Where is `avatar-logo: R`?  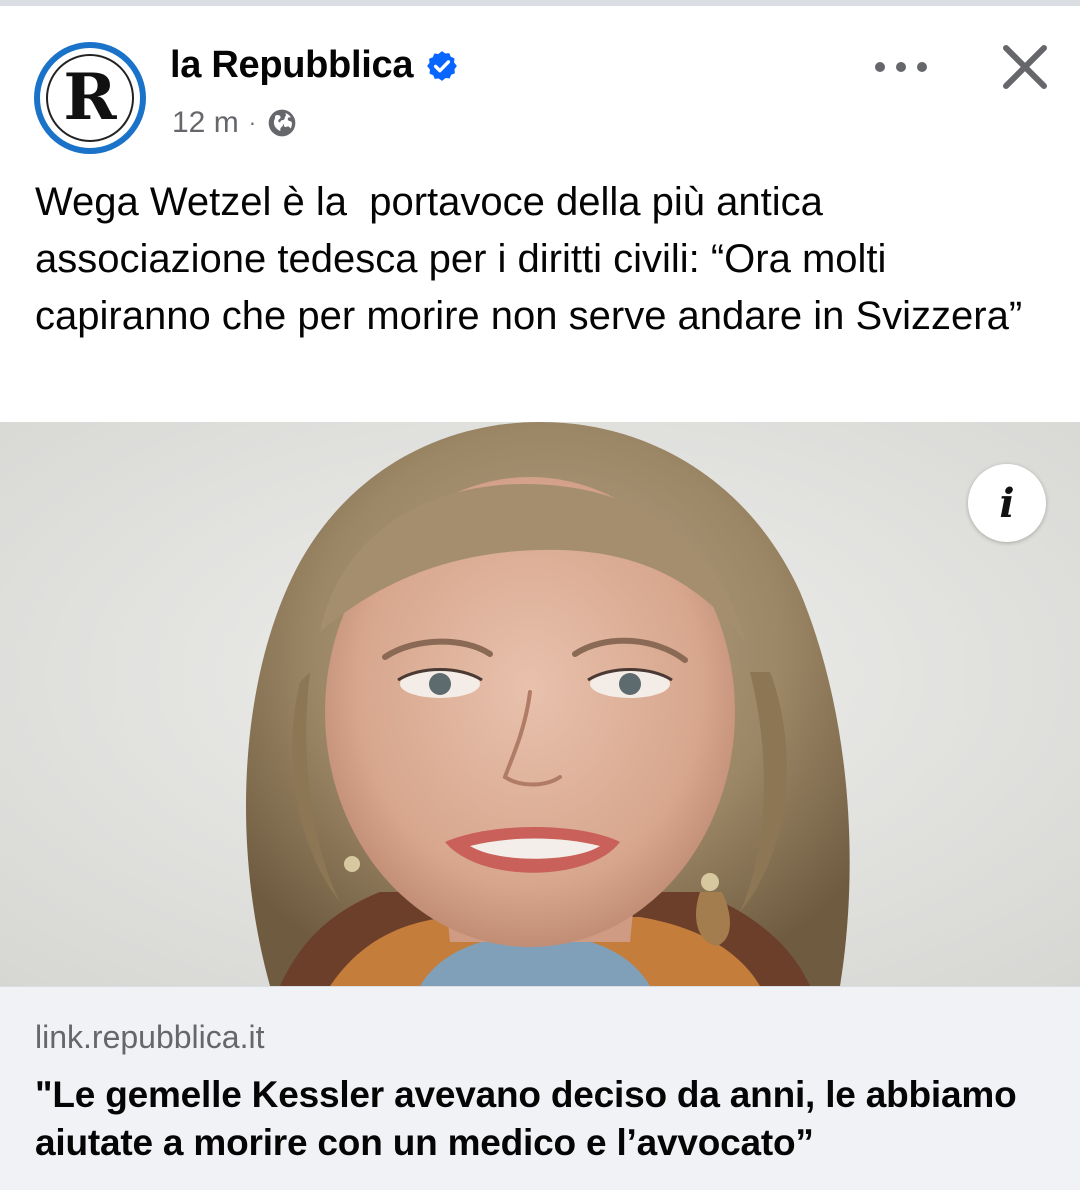
avatar-logo: R is located at coordinates (90, 98).